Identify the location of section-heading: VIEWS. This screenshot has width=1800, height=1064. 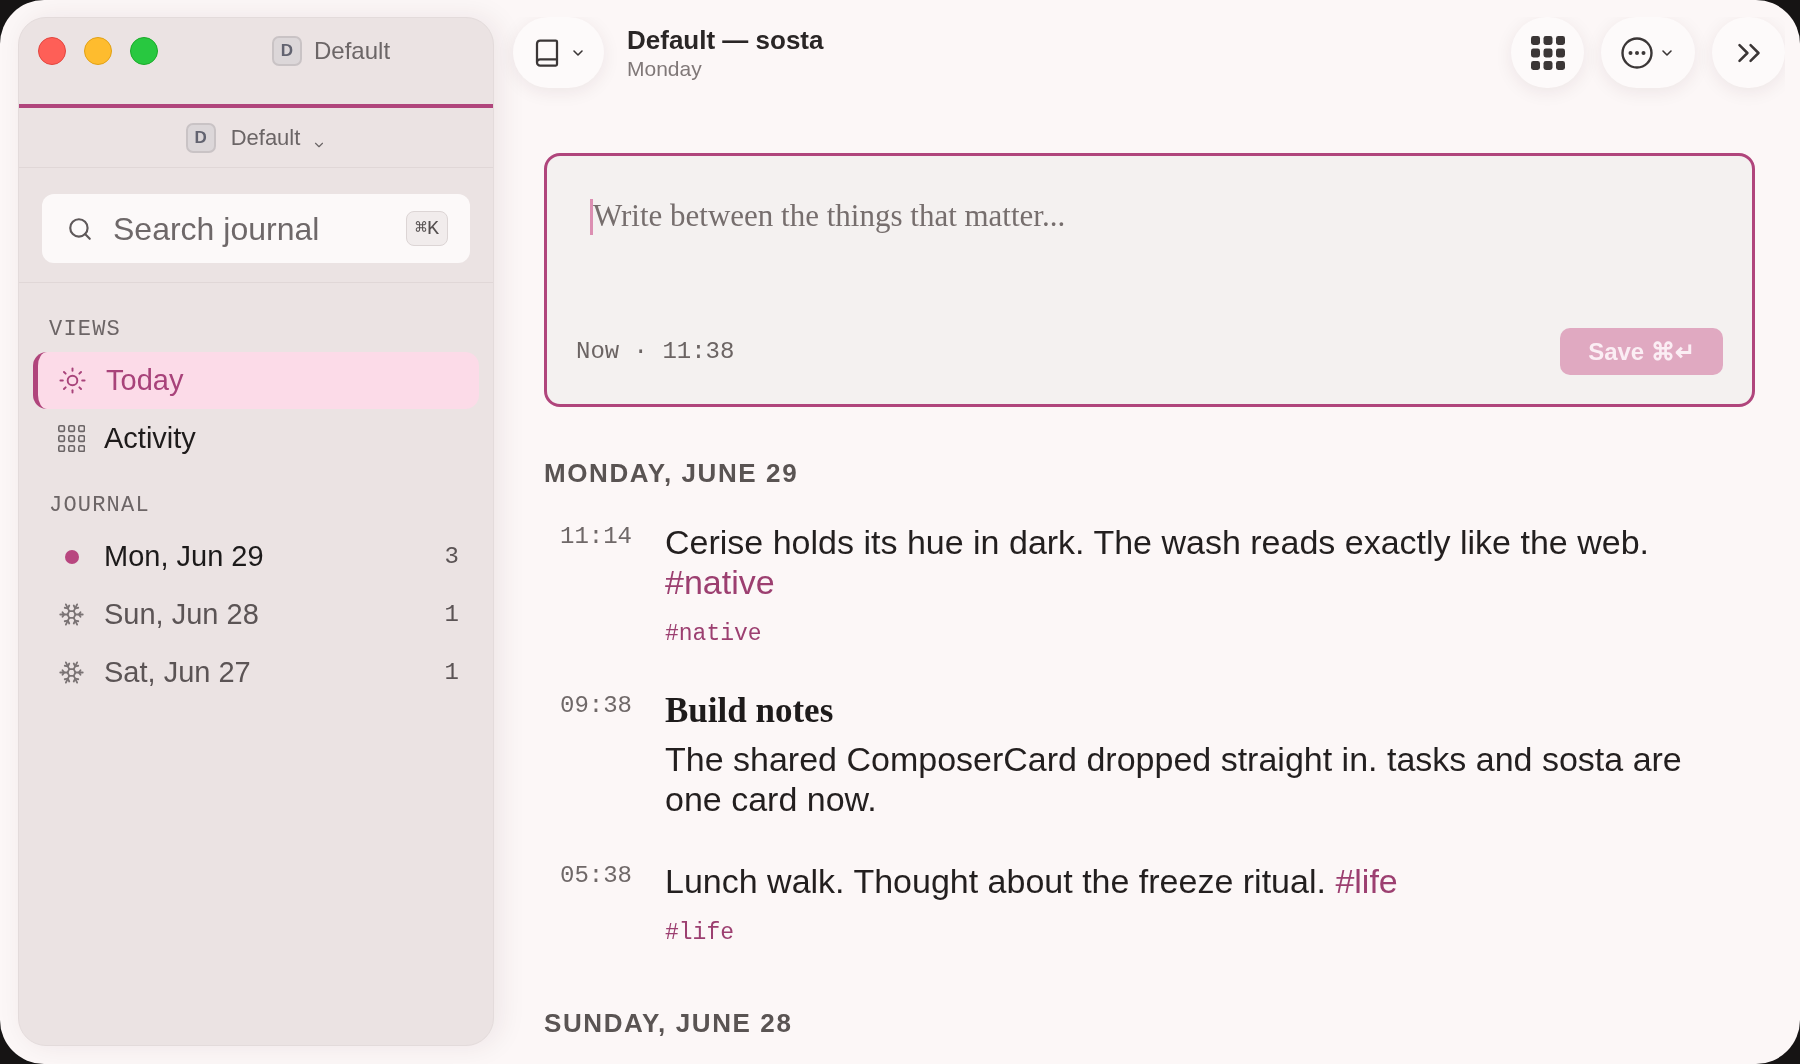
(85, 330).